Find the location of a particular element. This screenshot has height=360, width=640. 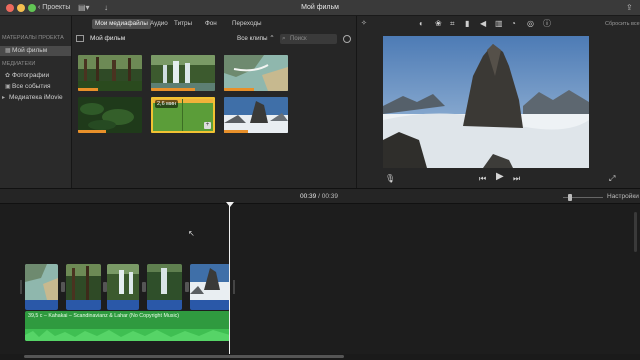

tab-audio: Аудио is located at coordinates (159, 24).